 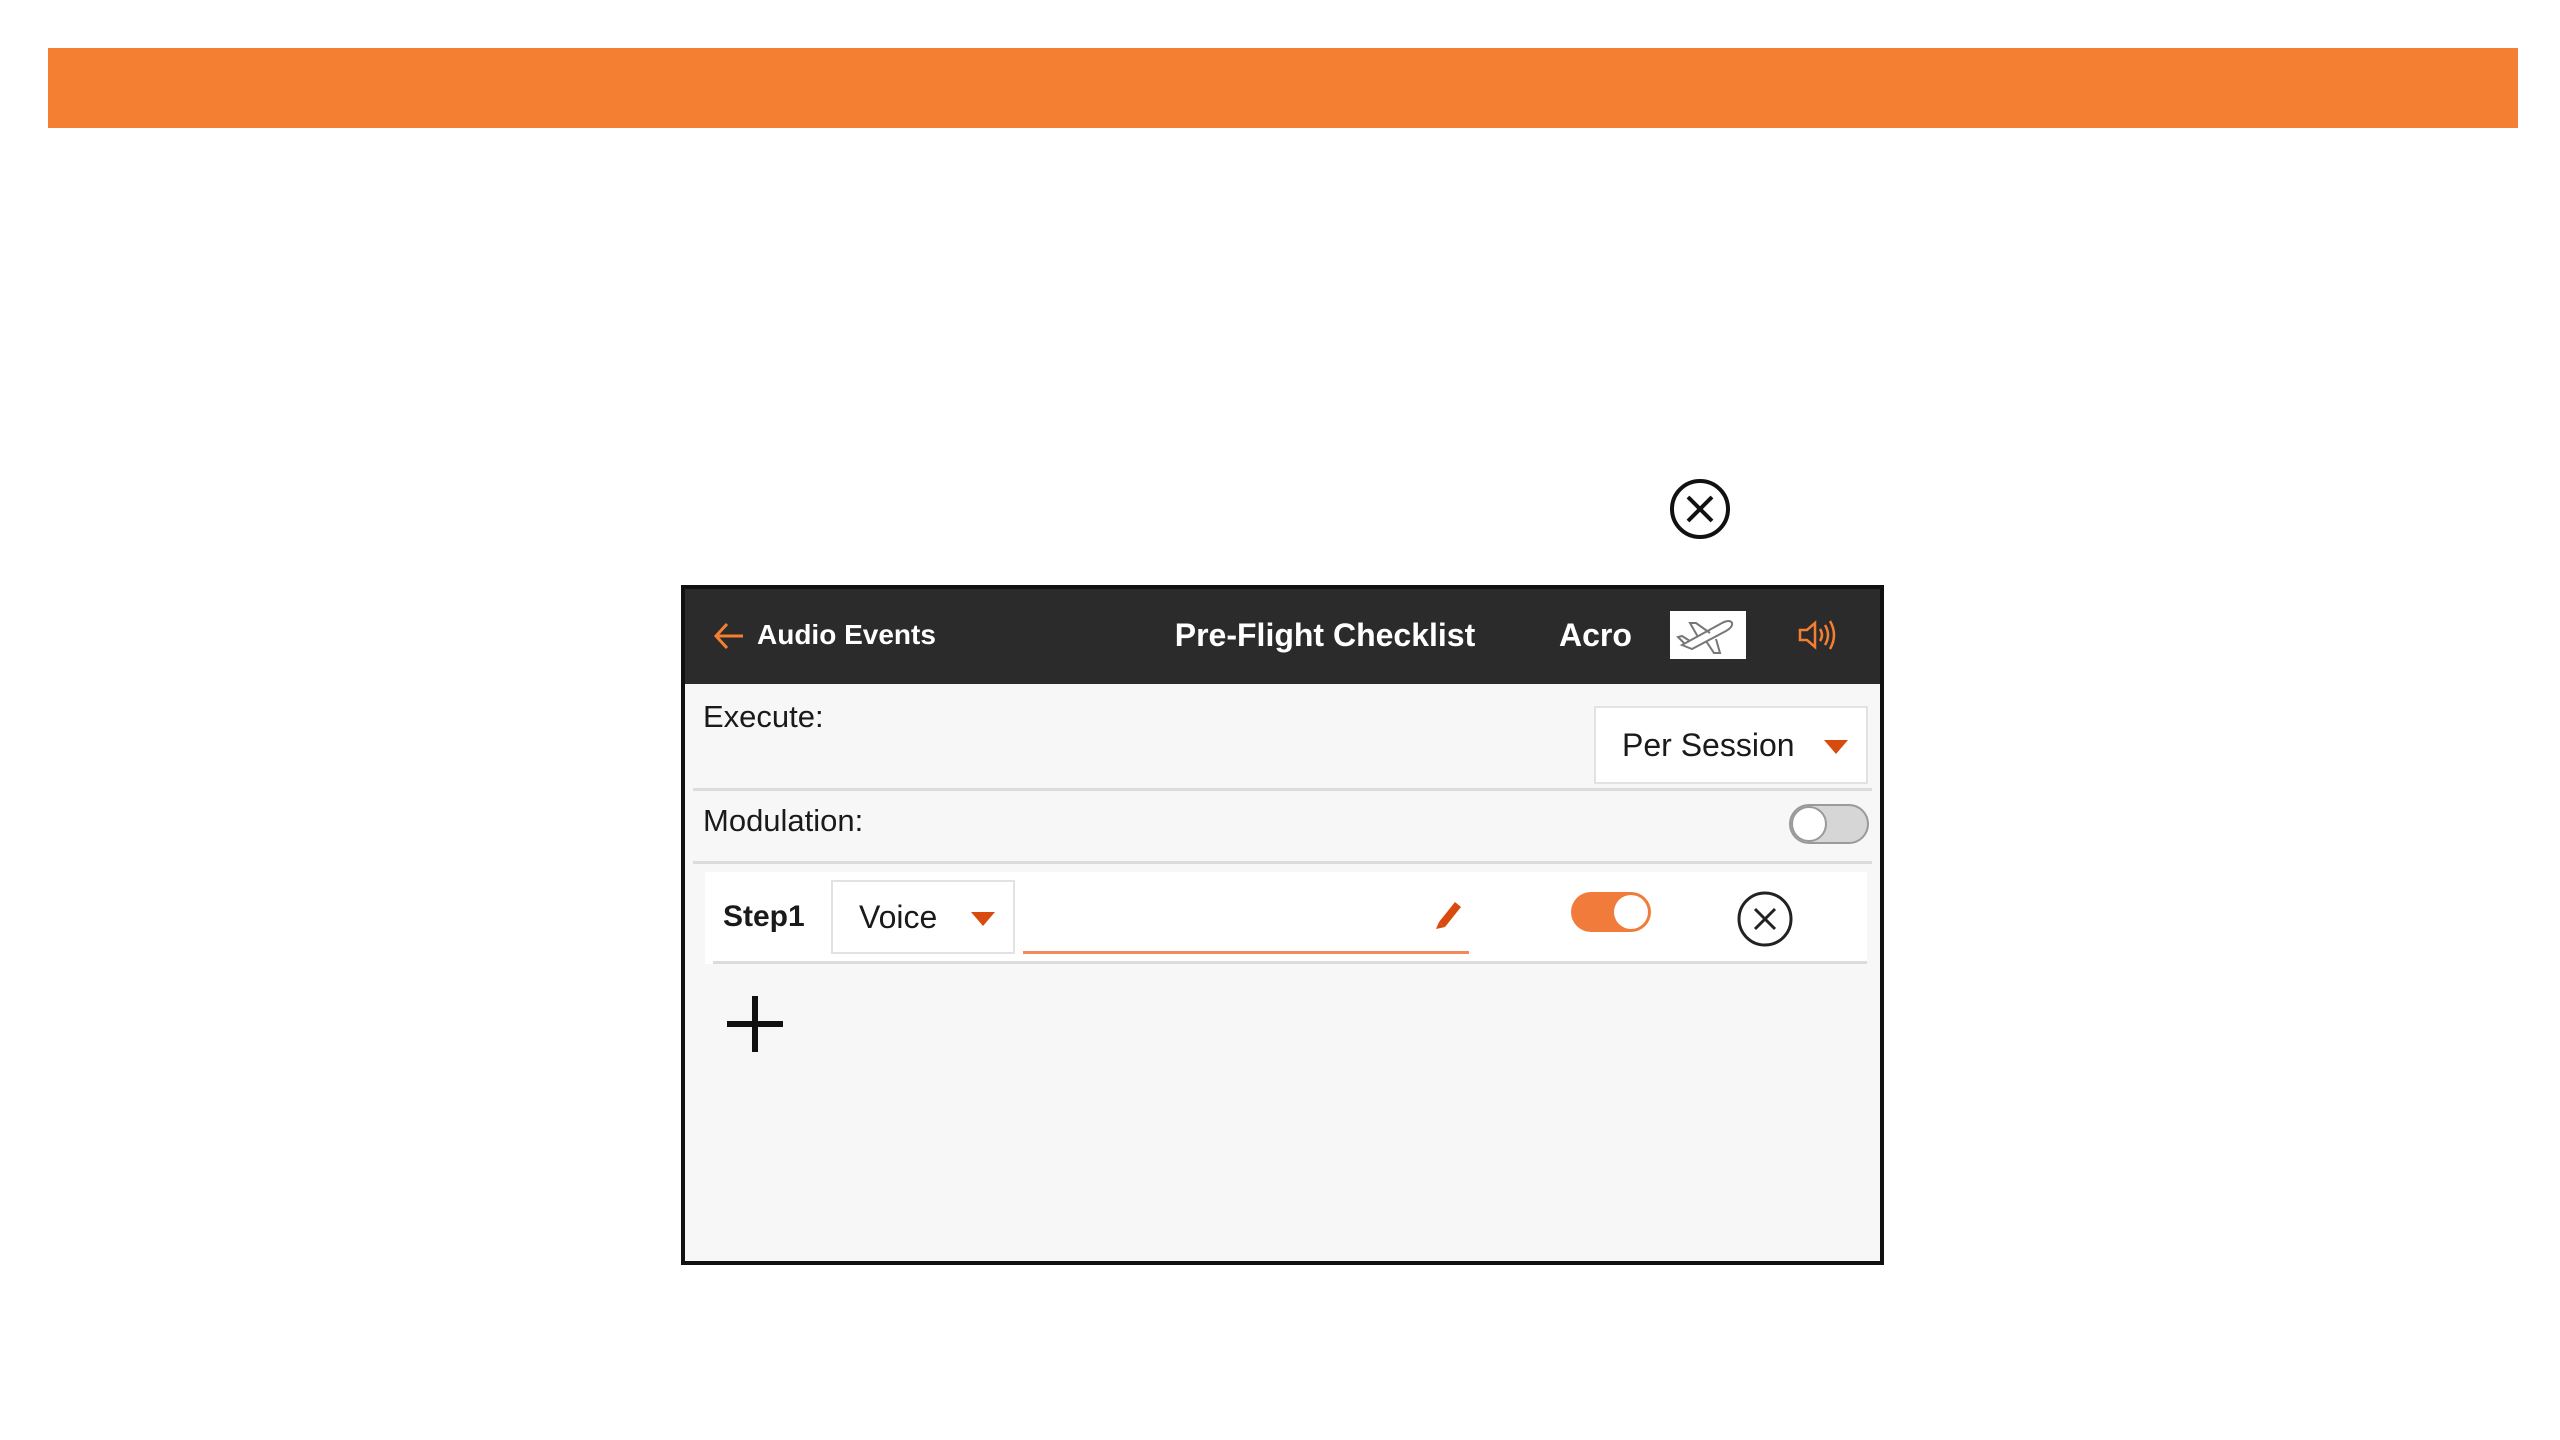 I want to click on modulation-toggle, so click(x=1829, y=824).